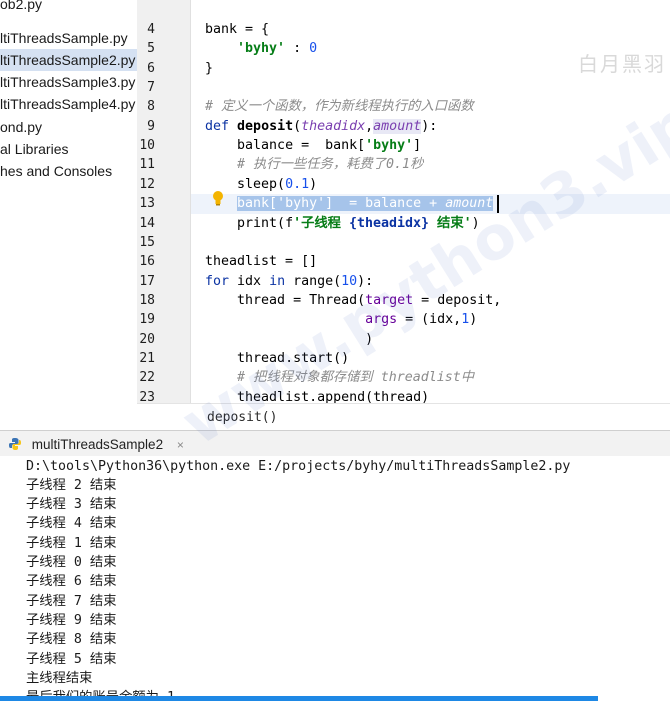 Image resolution: width=670 pixels, height=701 pixels. I want to click on code-comment: # 定义一个函数，作为新线程执行的入口函数, so click(339, 106).